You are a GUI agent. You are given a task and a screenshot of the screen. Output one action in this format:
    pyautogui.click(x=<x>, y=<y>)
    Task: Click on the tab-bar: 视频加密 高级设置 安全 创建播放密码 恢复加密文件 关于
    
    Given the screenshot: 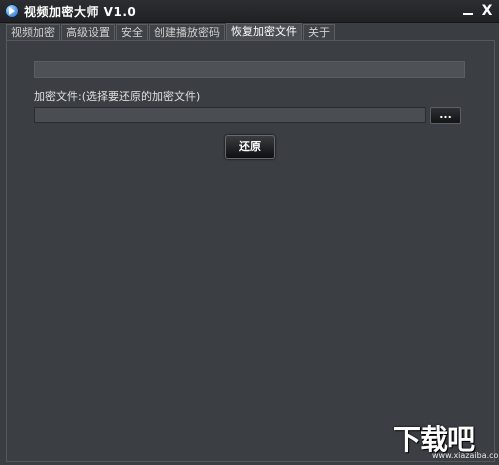 What is the action you would take?
    pyautogui.click(x=171, y=32)
    